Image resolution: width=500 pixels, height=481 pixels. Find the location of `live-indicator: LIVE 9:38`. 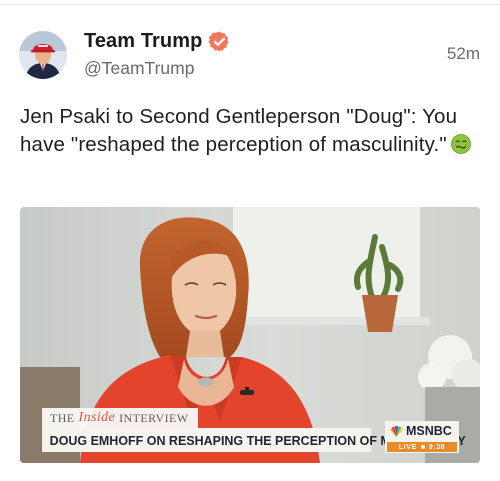

live-indicator: LIVE 9:38 is located at coordinates (422, 447).